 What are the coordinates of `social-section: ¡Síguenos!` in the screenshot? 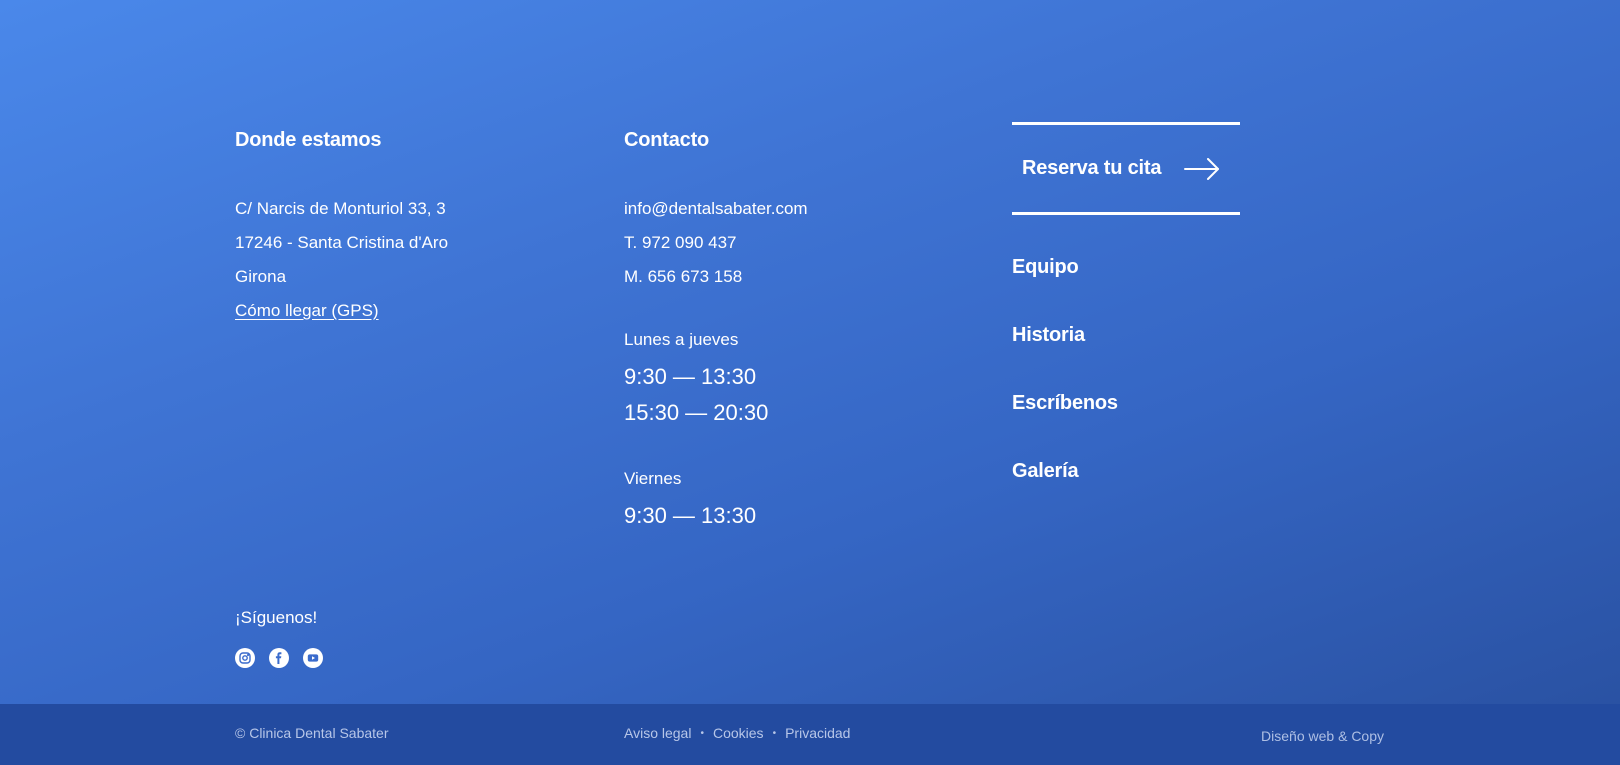 It's located at (279, 637).